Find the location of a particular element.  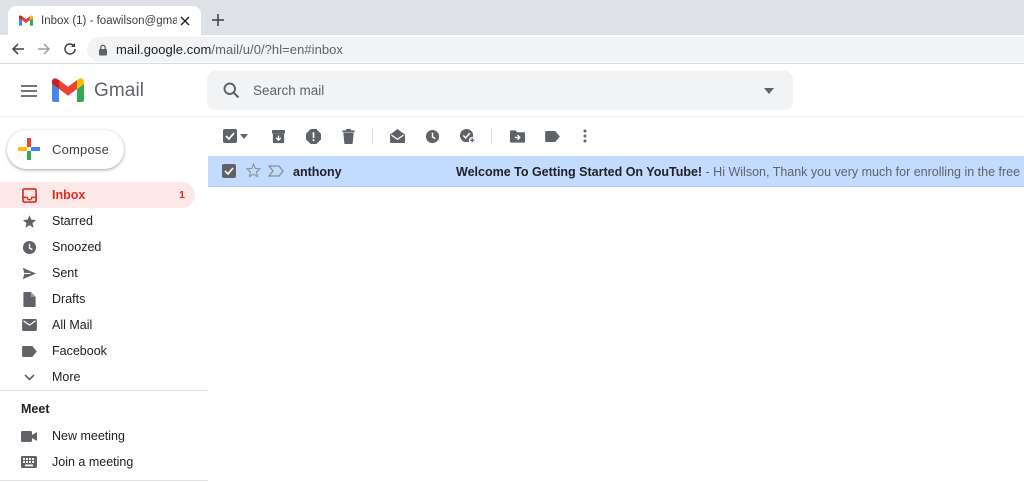

move-to-icon is located at coordinates (517, 136).